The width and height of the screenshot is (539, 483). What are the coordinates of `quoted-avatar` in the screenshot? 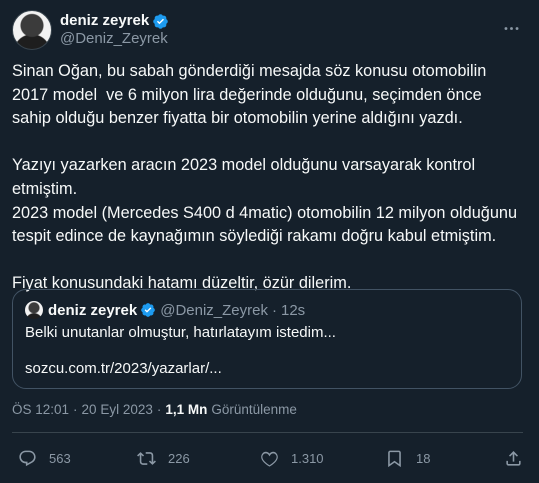 It's located at (34, 310).